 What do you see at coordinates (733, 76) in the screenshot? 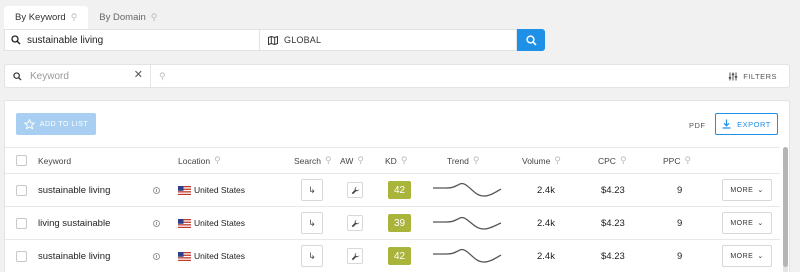
I see `sliders-icon` at bounding box center [733, 76].